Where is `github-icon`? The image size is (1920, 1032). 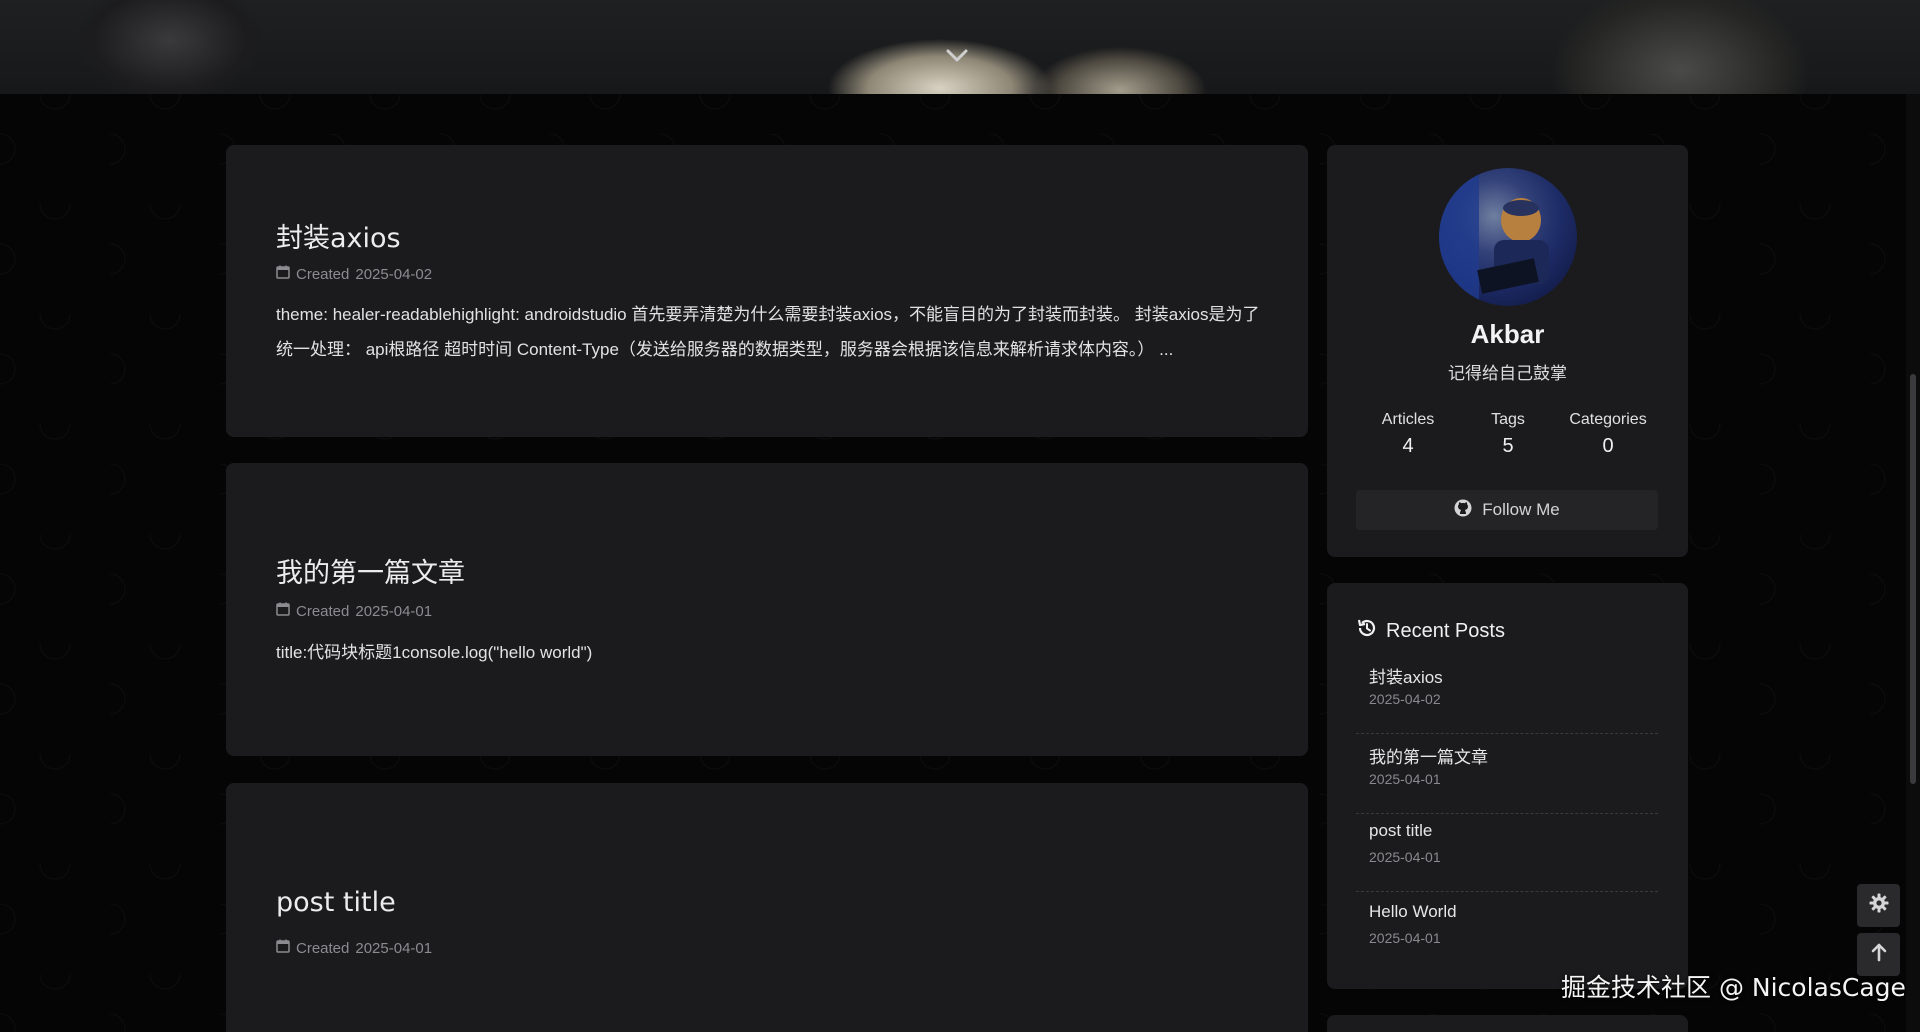 github-icon is located at coordinates (1463, 510).